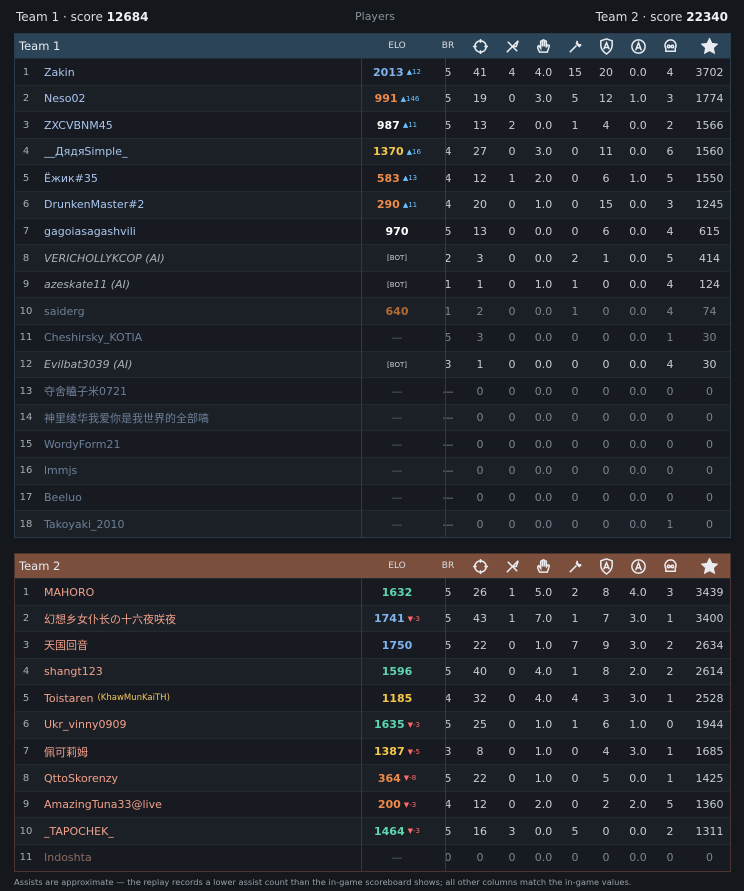 The image size is (744, 891). What do you see at coordinates (133, 698) in the screenshot?
I see `player-clan-tag: (KhawMunKaiTH)` at bounding box center [133, 698].